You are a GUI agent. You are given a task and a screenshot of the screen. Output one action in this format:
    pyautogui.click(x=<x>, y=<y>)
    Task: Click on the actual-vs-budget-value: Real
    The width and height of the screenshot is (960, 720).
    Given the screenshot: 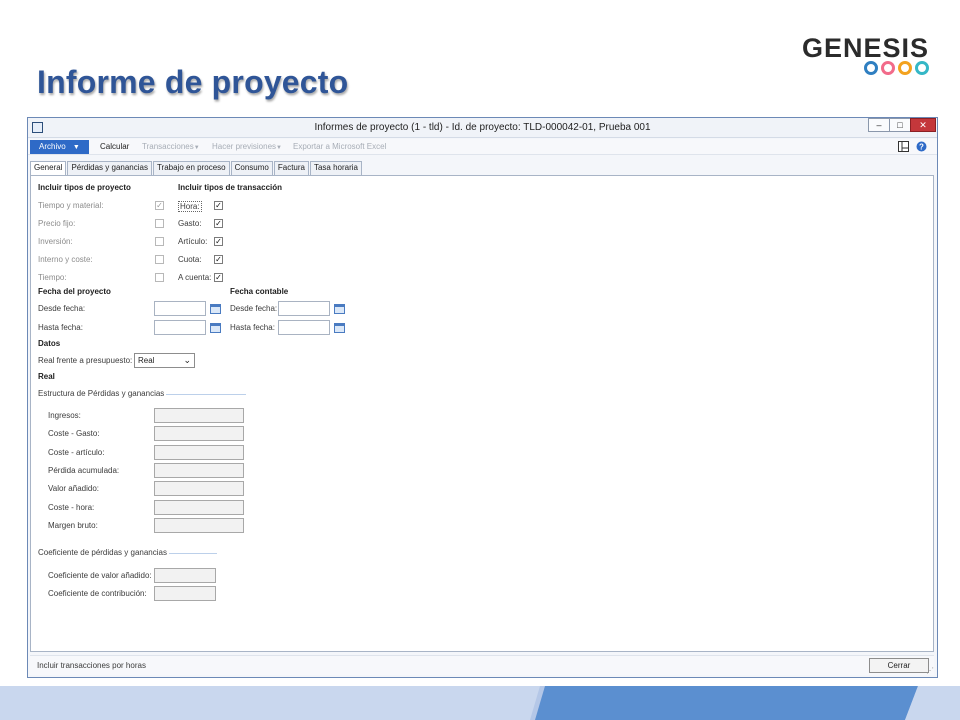 What is the action you would take?
    pyautogui.click(x=146, y=360)
    